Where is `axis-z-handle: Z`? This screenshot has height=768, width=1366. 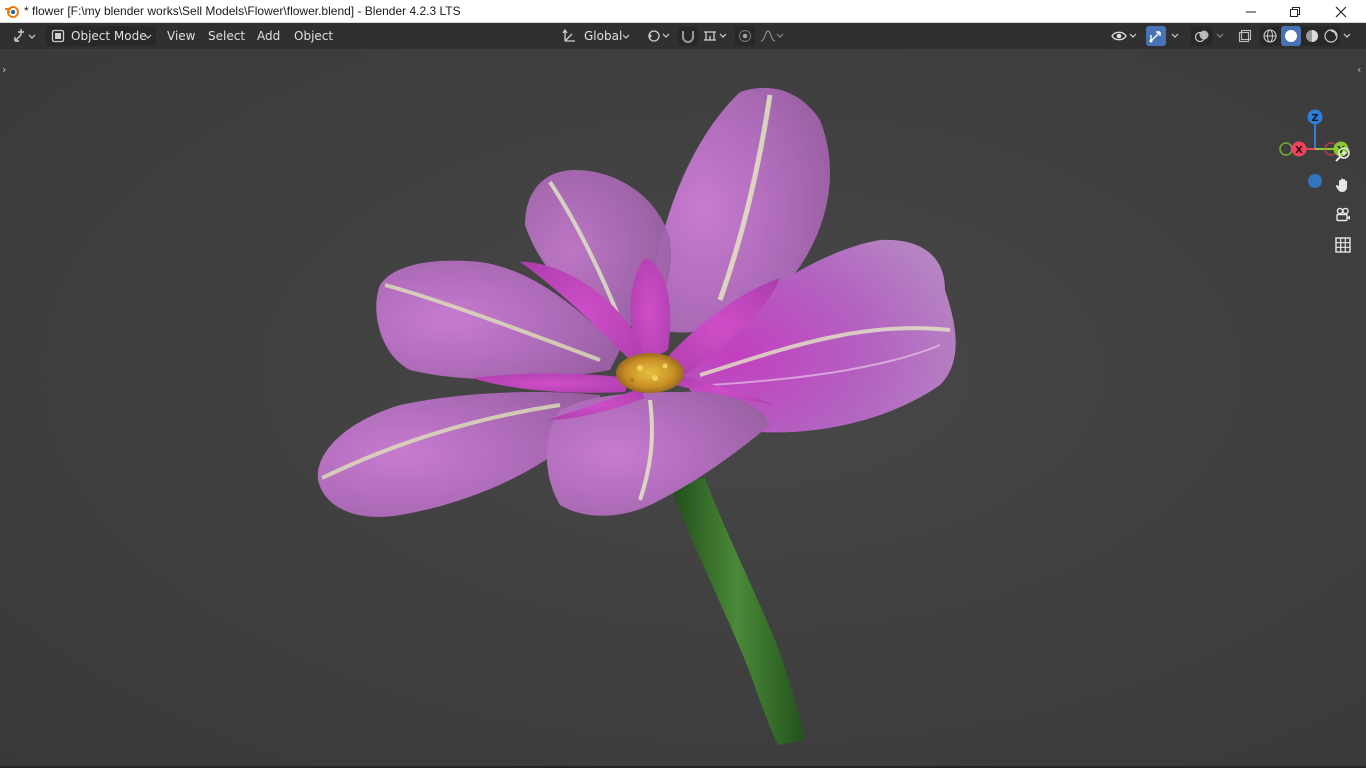 axis-z-handle: Z is located at coordinates (1315, 117).